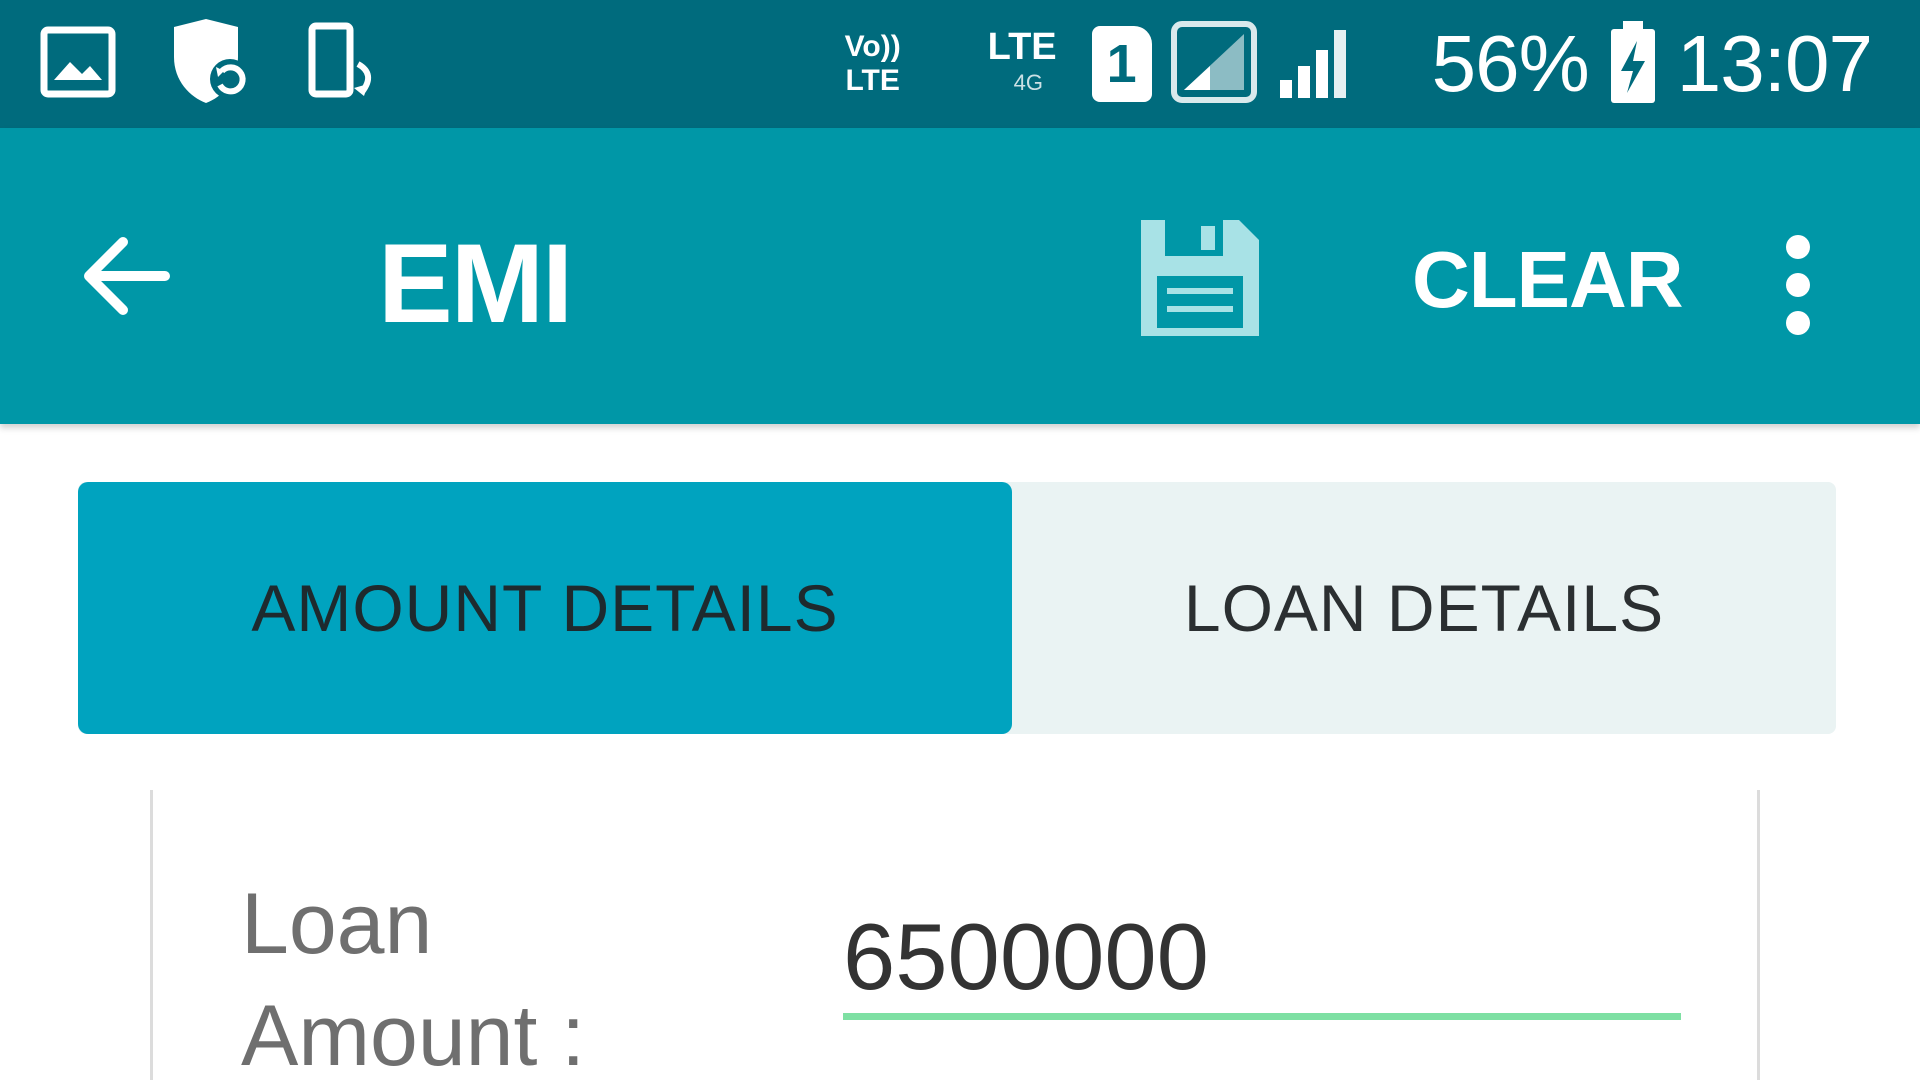 This screenshot has height=1092, width=1920. What do you see at coordinates (1774, 63) in the screenshot?
I see `clock: 13:07` at bounding box center [1774, 63].